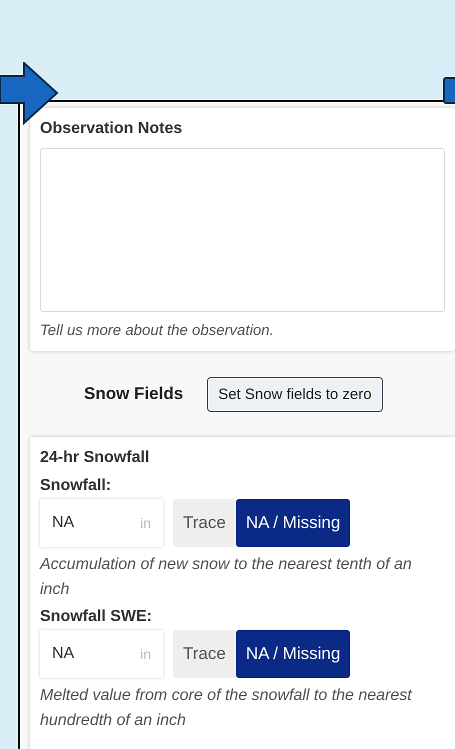  Describe the element at coordinates (157, 330) in the screenshot. I see `help-text: Tell us more about the observation.` at that location.